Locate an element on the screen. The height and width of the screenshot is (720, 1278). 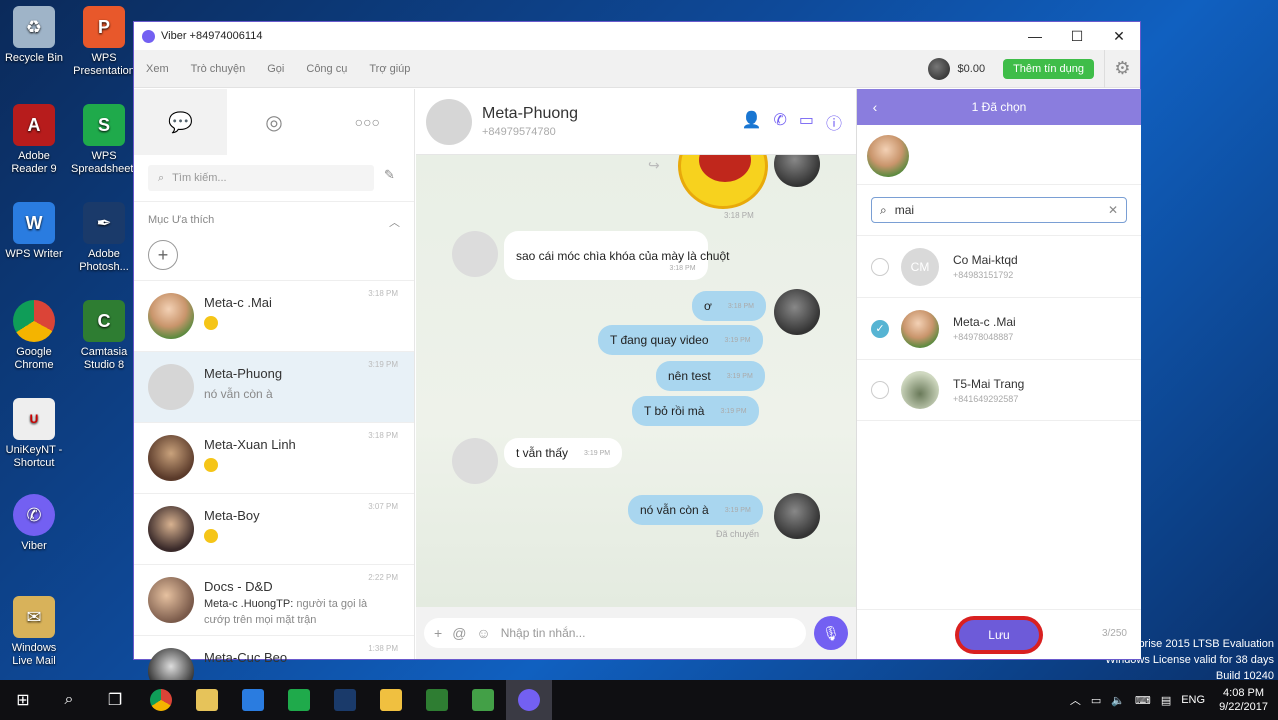
menu-call: Gọi is located at coordinates (275, 69).